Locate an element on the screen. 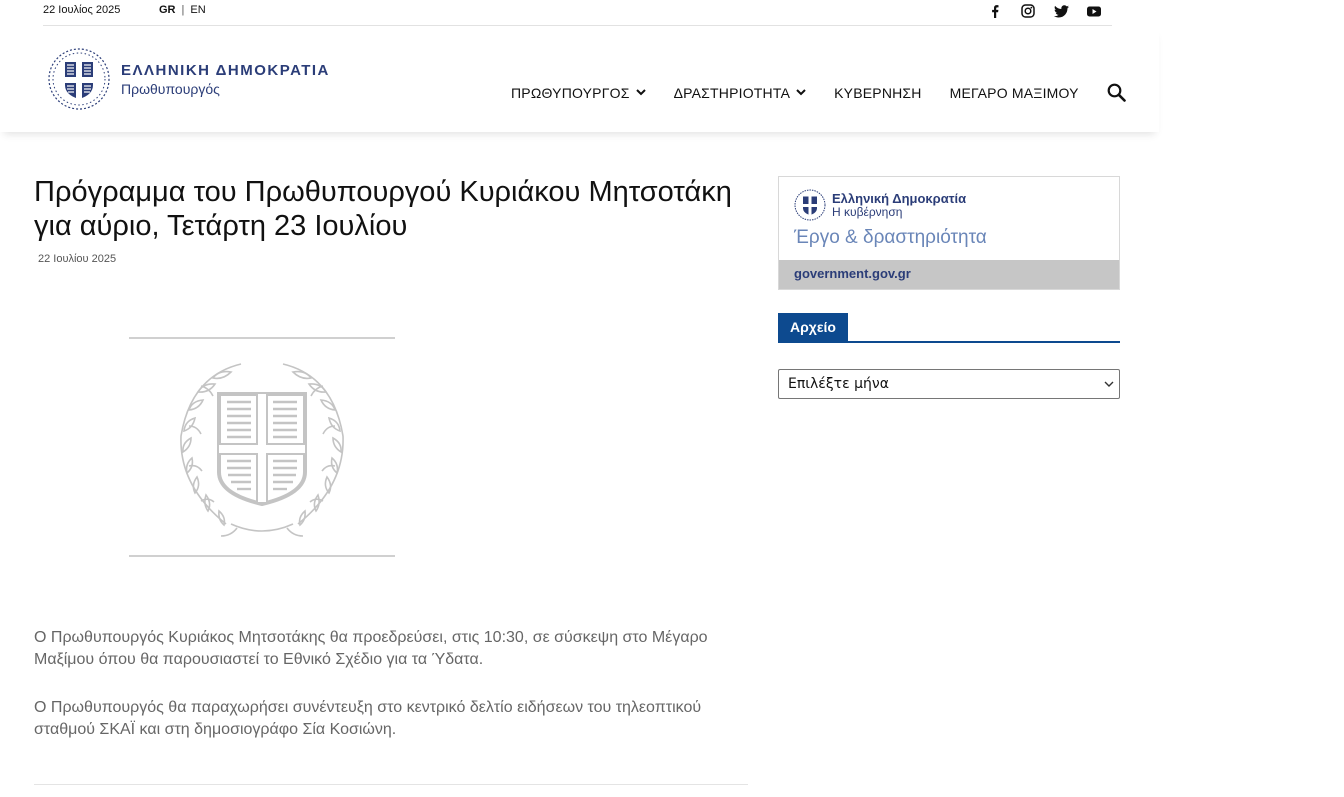 The width and height of the screenshot is (1344, 797). banner-subtitle: Η κυβέρνηση is located at coordinates (867, 211).